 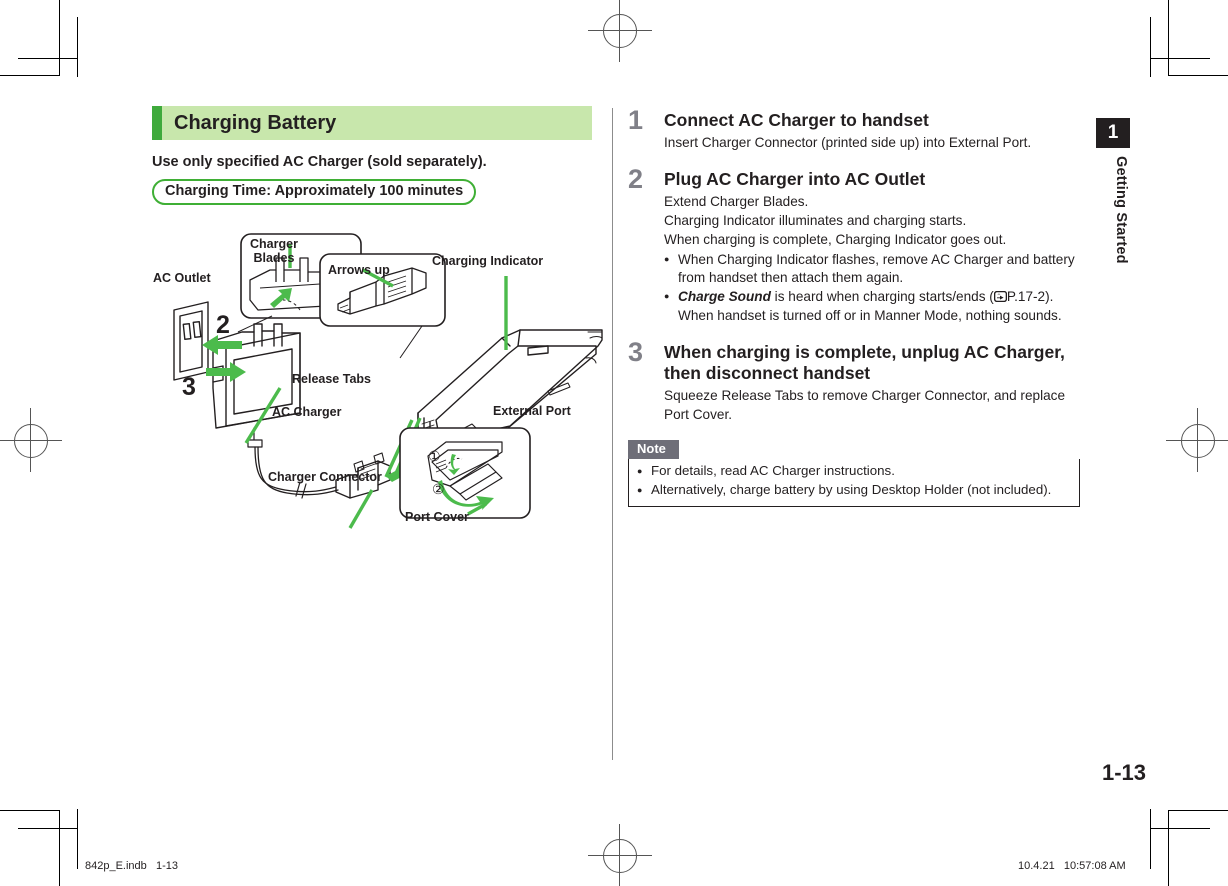 What do you see at coordinates (1198, 75) in the screenshot?
I see `crop-mark-tr-h-outer` at bounding box center [1198, 75].